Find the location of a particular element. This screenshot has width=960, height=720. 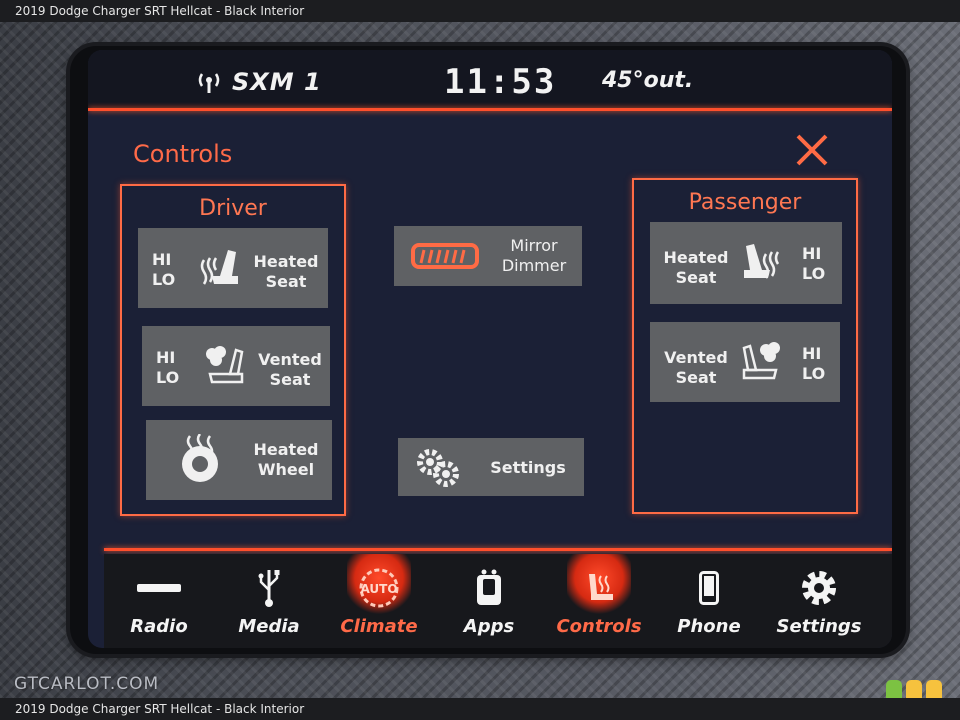

dock-divider is located at coordinates (498, 549).